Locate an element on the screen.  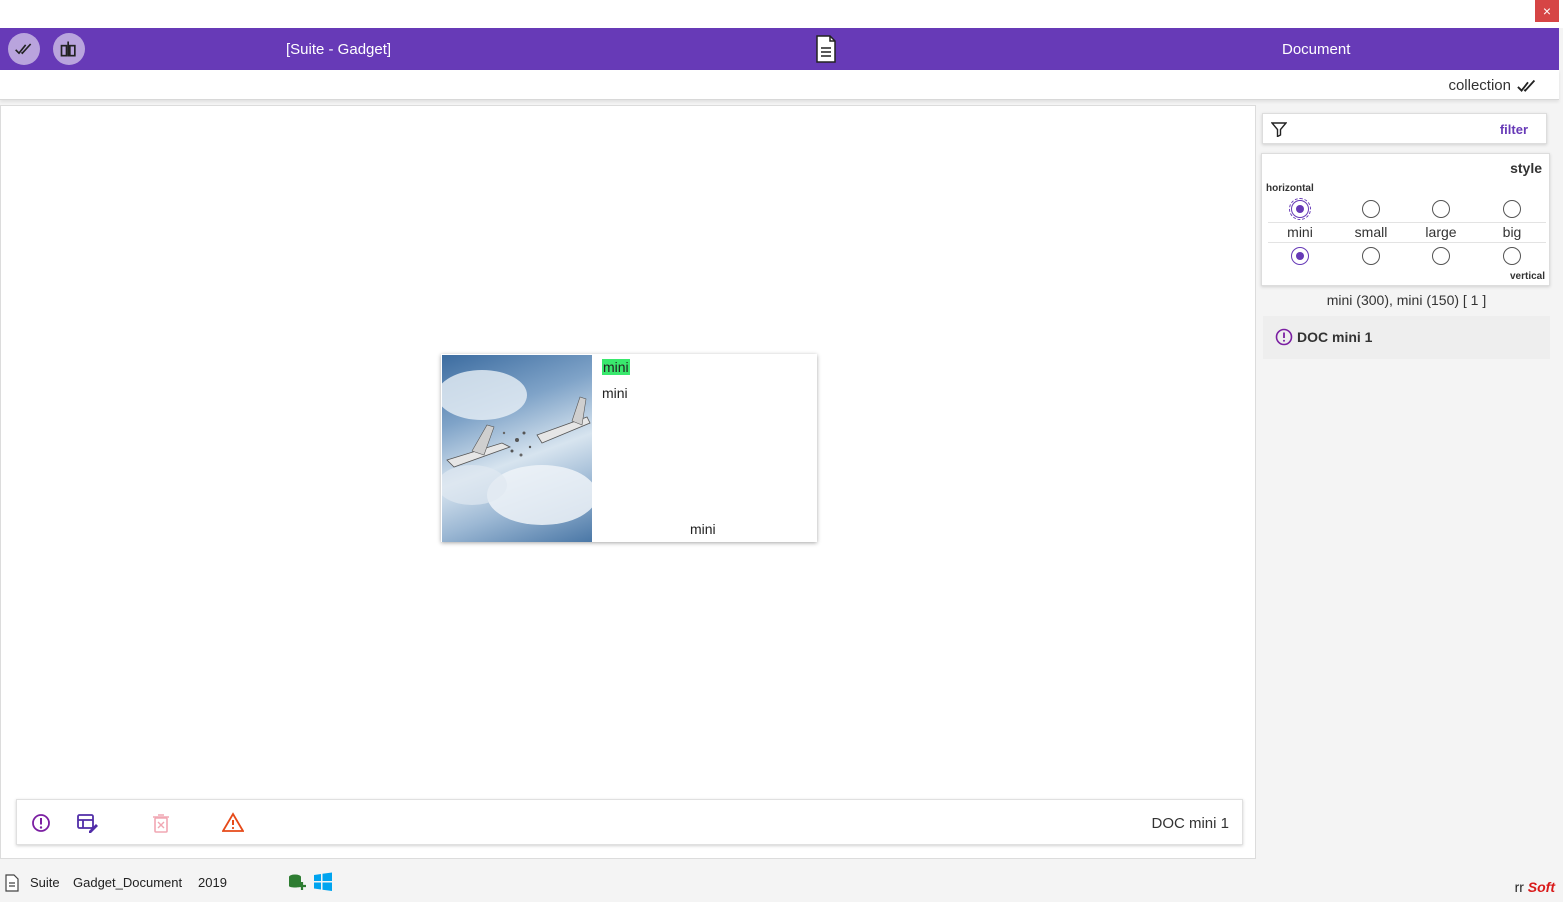
vertical-label: vertical is located at coordinates (1527, 276).